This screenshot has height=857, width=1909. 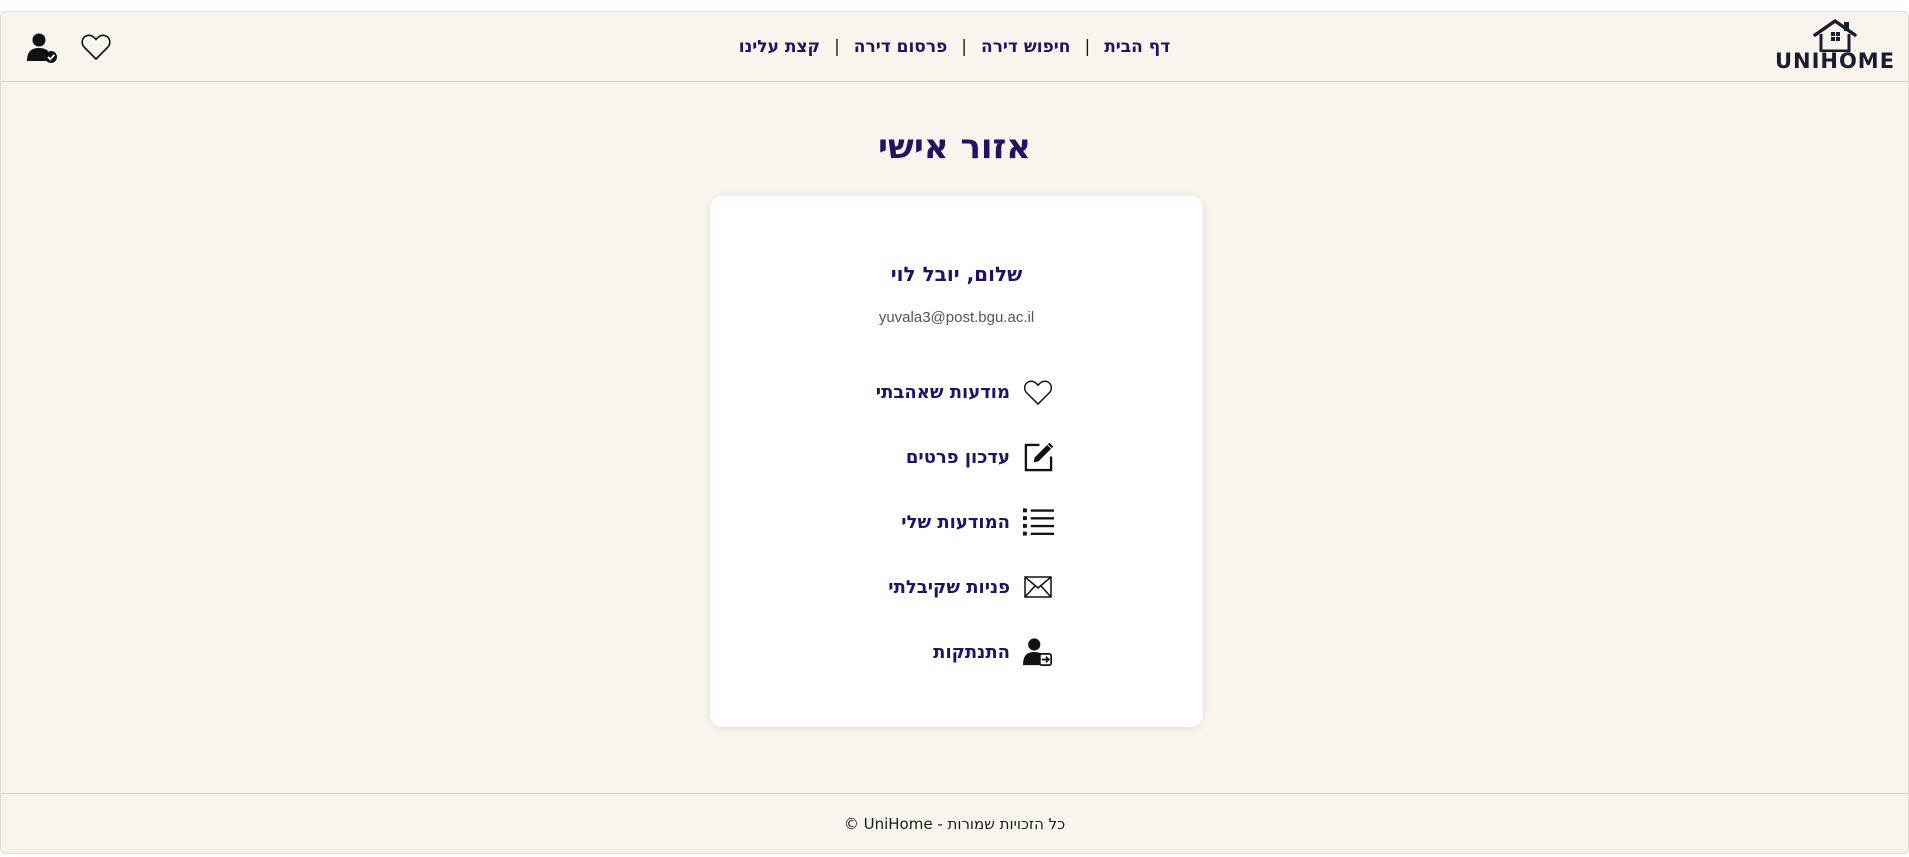 I want to click on envelope-icon, so click(x=1038, y=587).